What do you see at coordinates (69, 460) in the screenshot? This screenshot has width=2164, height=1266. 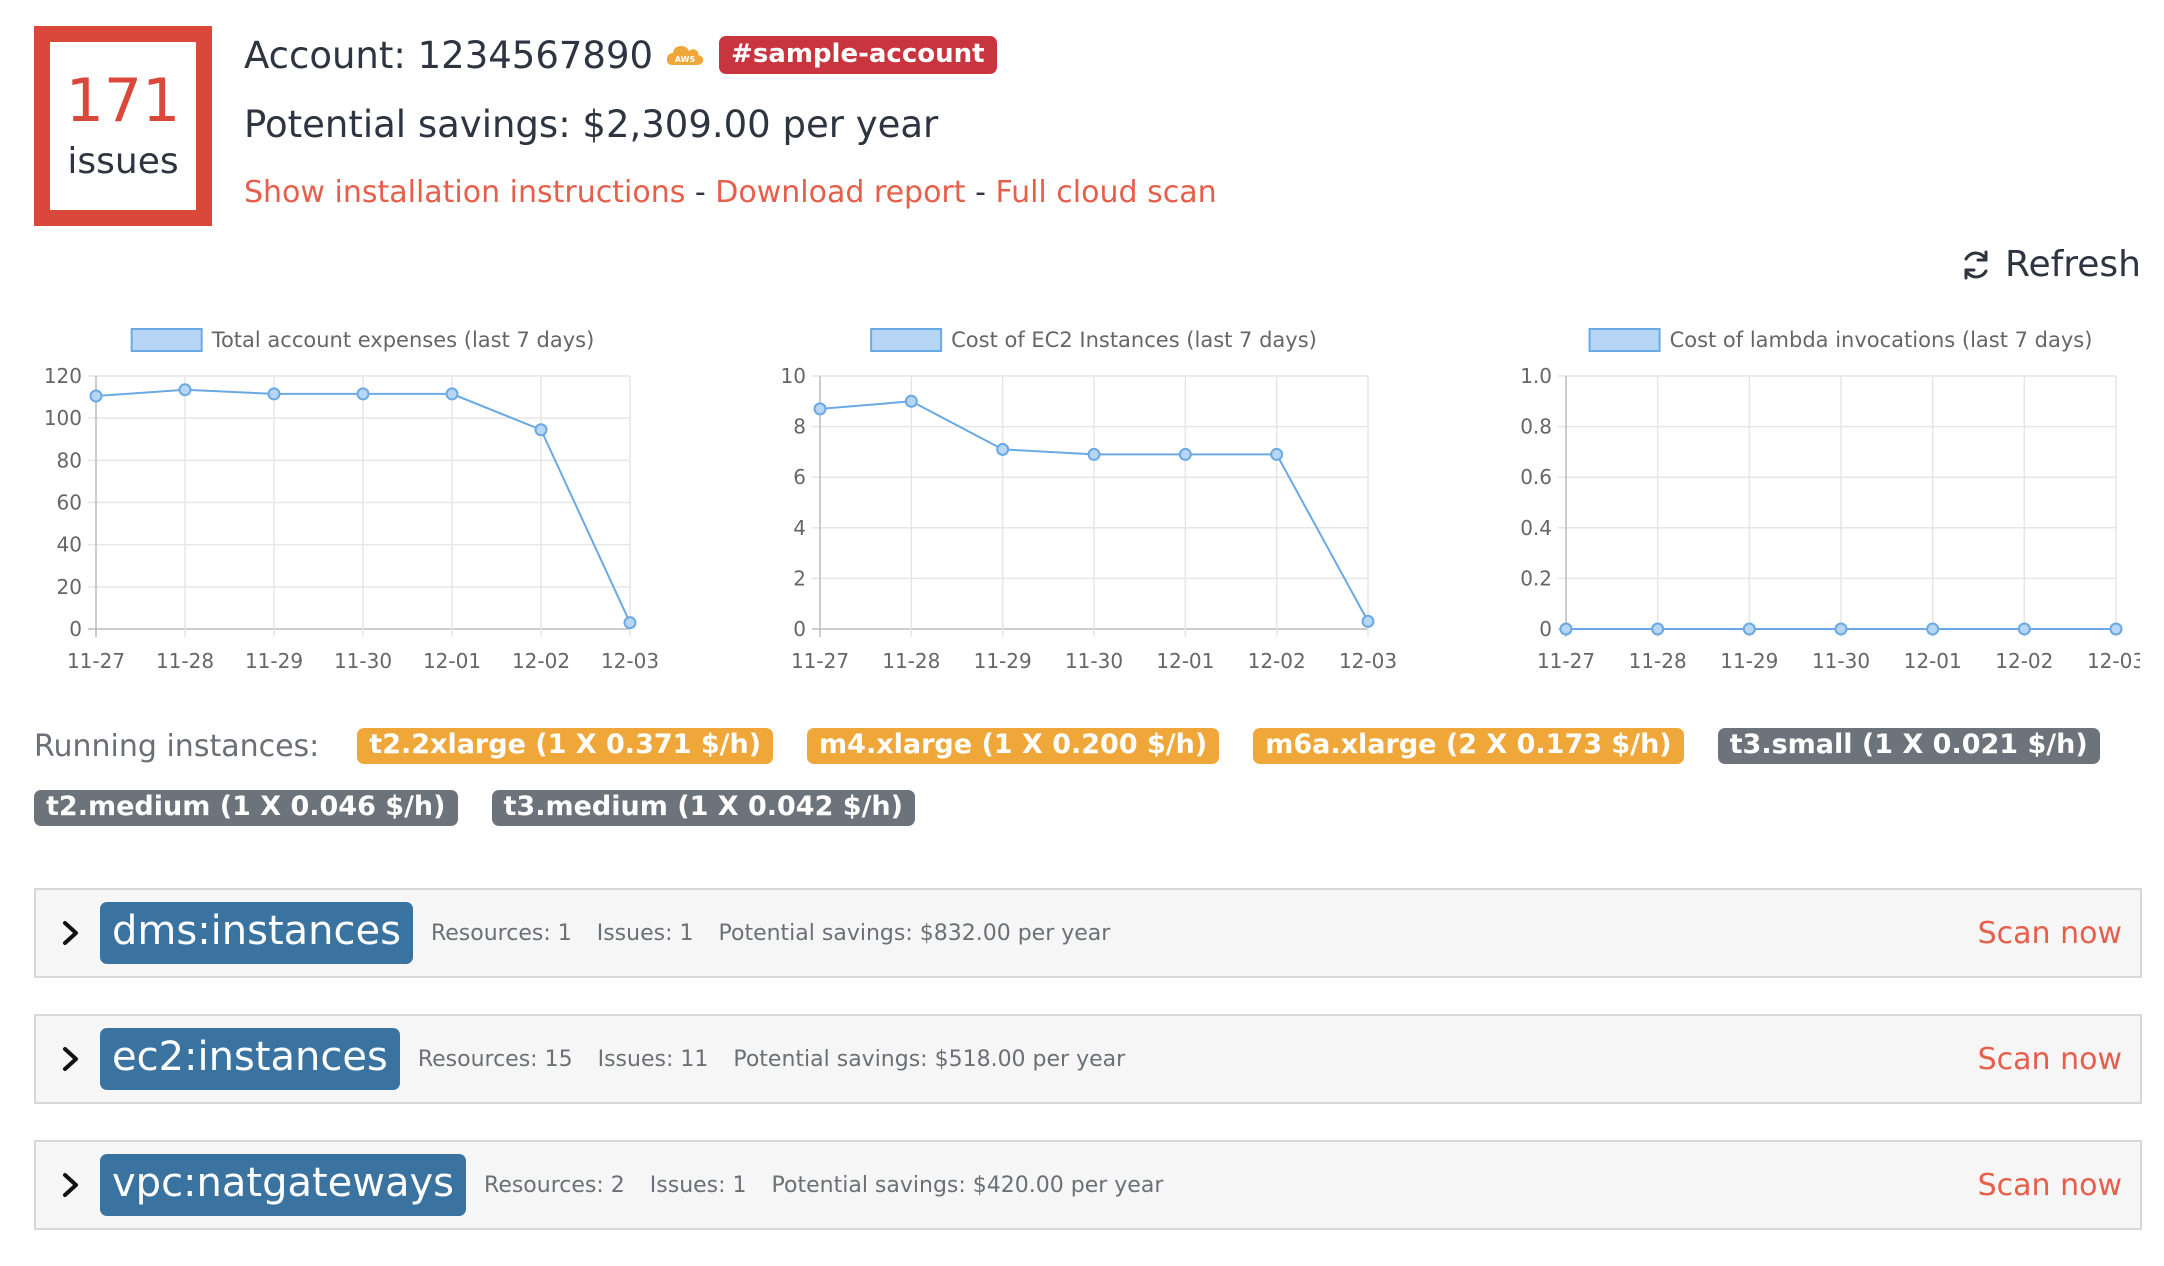 I see `chart-y-tick-label: 80` at bounding box center [69, 460].